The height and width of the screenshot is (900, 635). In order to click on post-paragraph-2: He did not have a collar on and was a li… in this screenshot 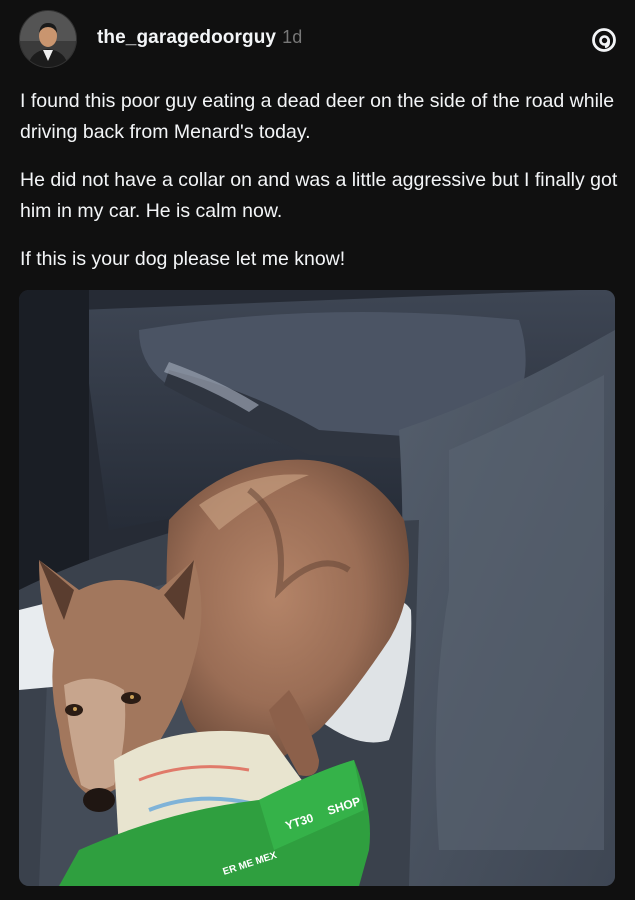, I will do `click(319, 195)`.